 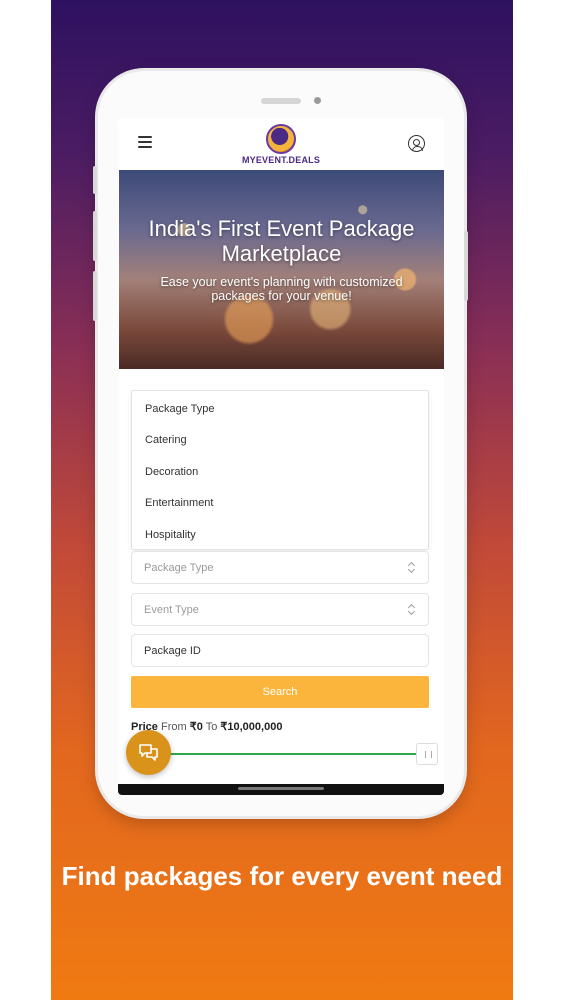 I want to click on brand-logo: MYEVENT.DEALS, so click(x=281, y=145).